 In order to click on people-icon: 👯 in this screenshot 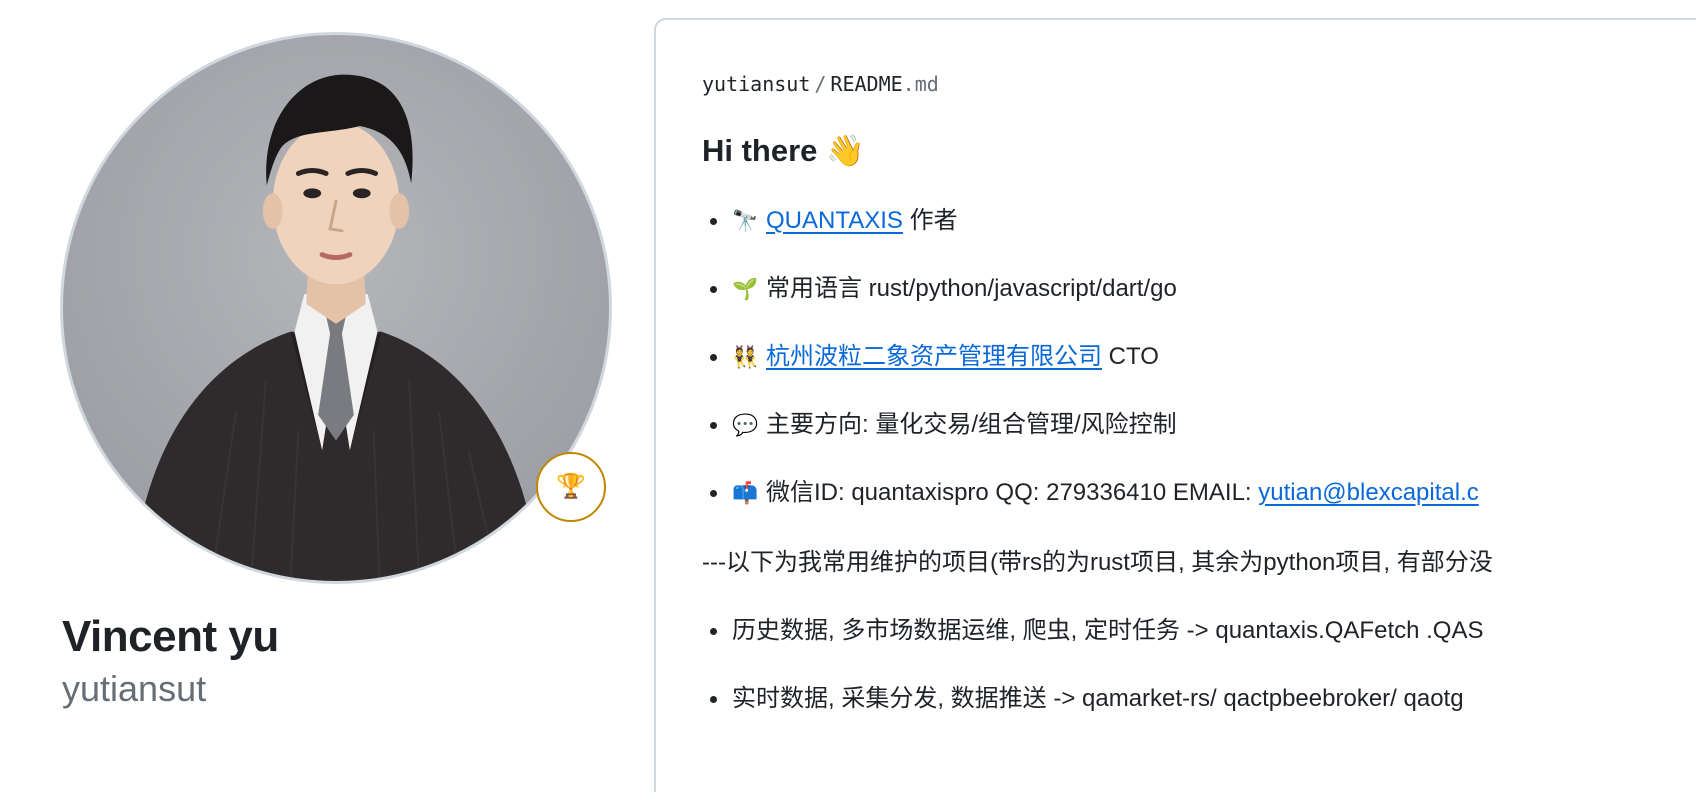, I will do `click(745, 357)`.